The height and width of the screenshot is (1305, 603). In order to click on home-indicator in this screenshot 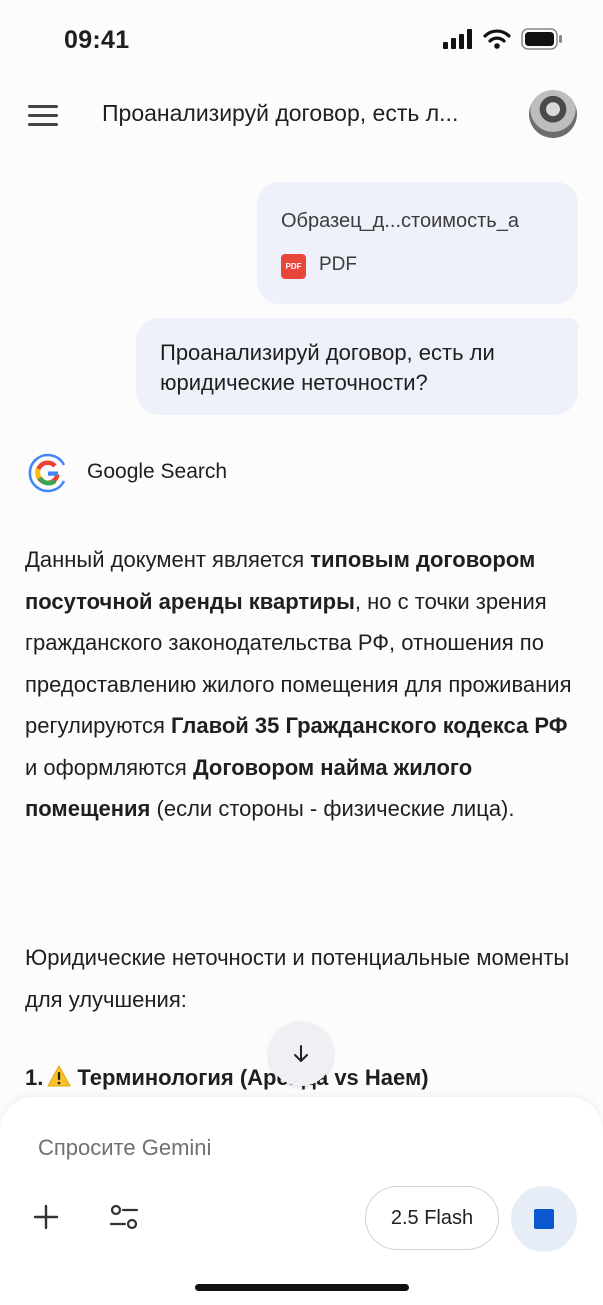, I will do `click(302, 1287)`.